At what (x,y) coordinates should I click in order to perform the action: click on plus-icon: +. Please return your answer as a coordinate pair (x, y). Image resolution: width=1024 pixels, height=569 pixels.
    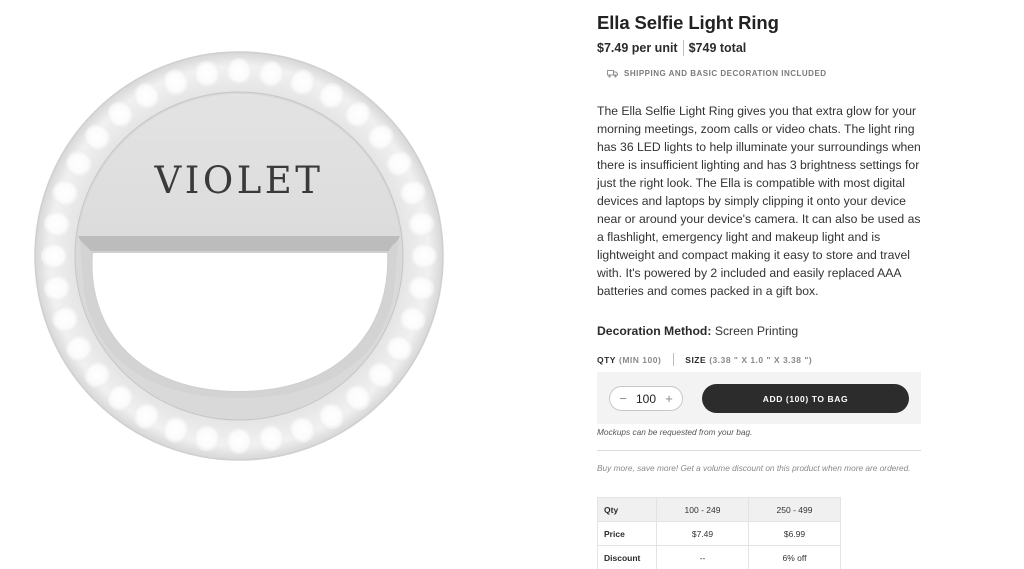
    Looking at the image, I should click on (669, 398).